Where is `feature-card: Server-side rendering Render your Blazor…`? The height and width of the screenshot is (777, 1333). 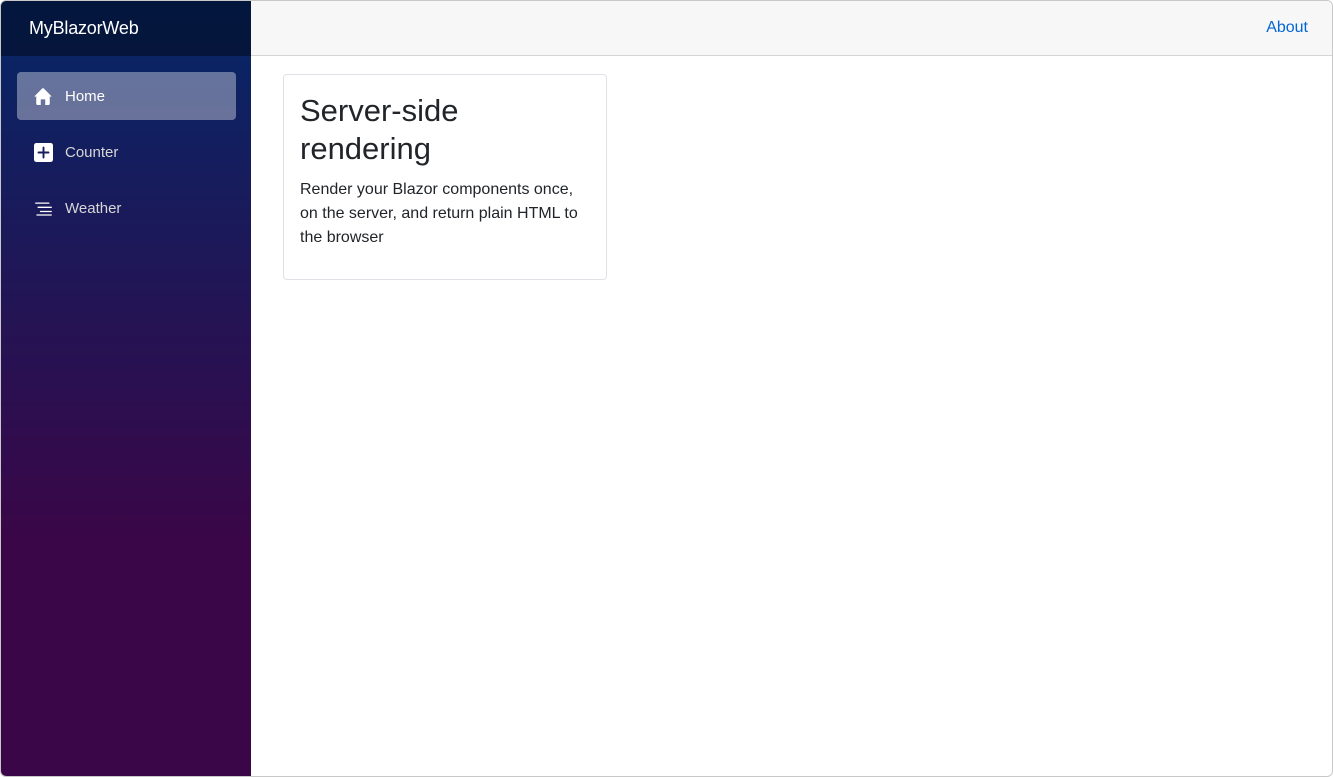 feature-card: Server-side rendering Render your Blazor… is located at coordinates (445, 177).